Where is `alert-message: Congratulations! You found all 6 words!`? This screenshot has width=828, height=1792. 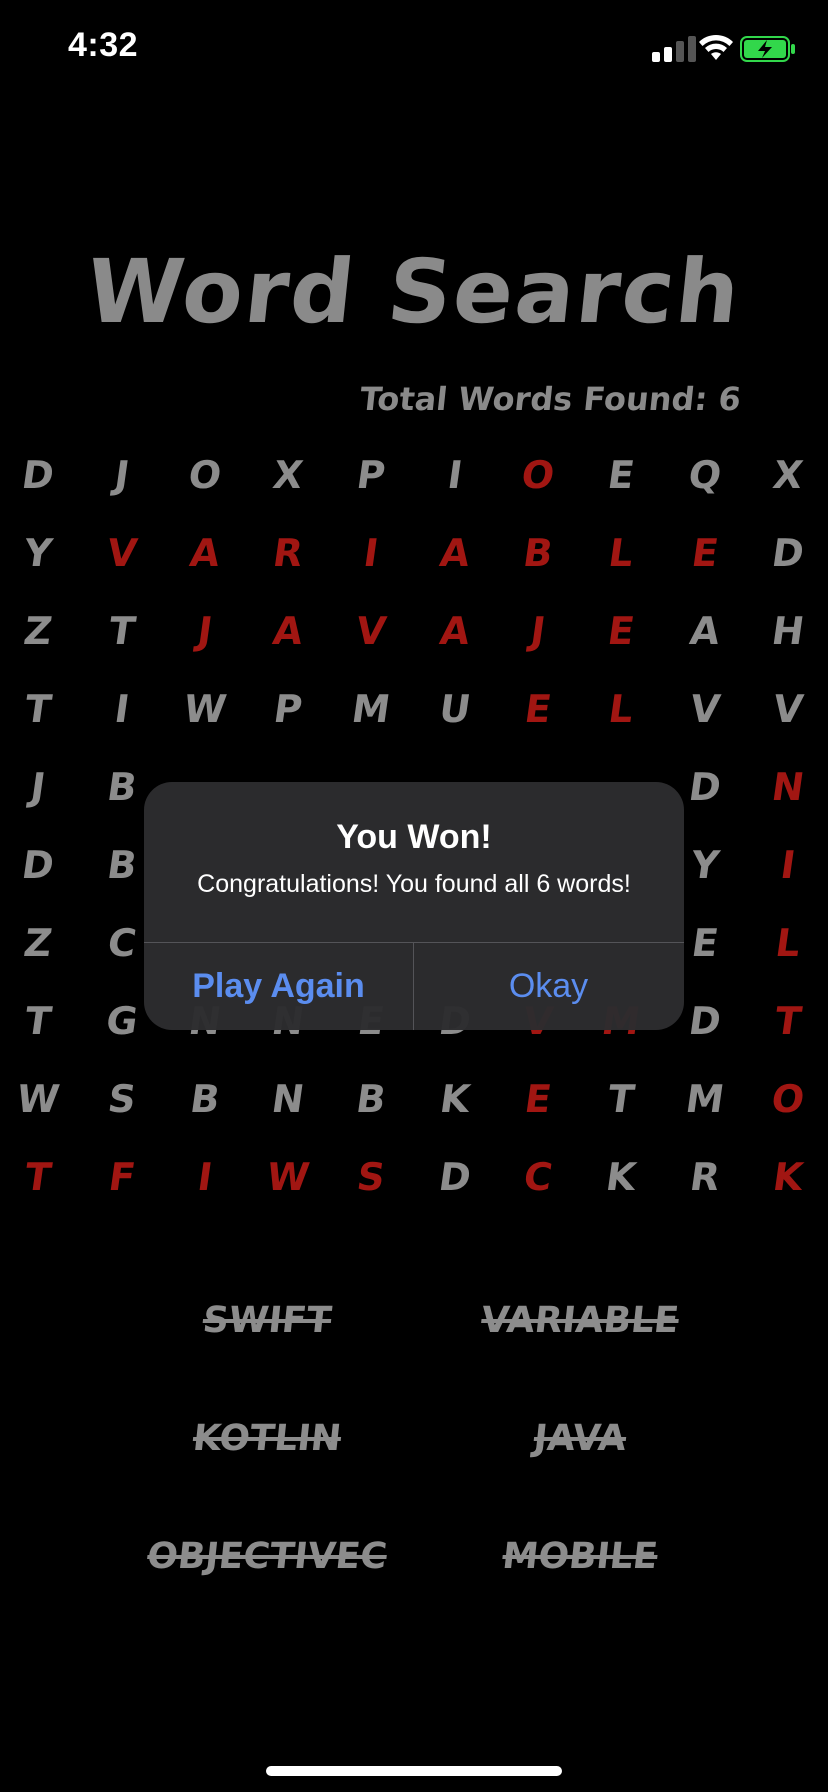 alert-message: Congratulations! You found all 6 words! is located at coordinates (414, 884).